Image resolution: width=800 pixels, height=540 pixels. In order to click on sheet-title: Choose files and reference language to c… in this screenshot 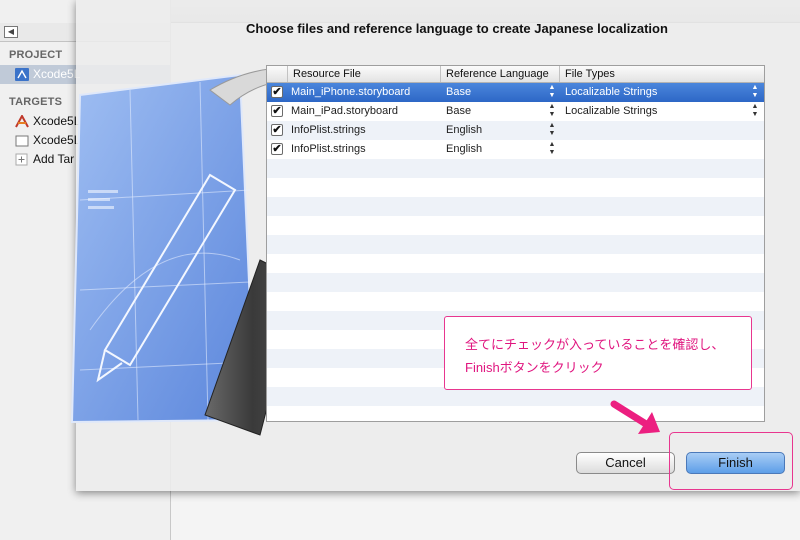, I will do `click(457, 28)`.